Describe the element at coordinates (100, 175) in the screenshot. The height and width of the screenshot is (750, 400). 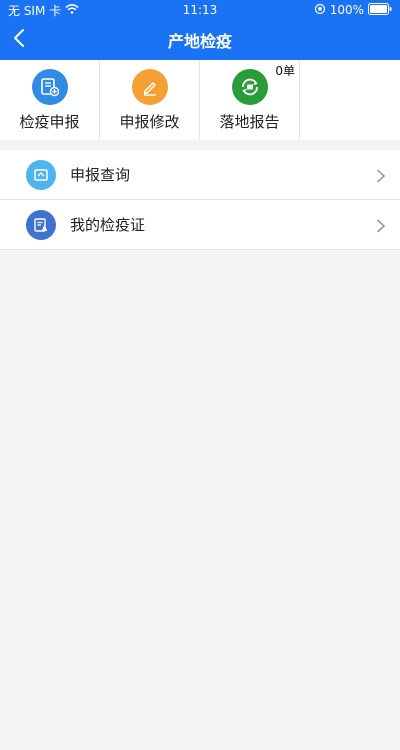
I see `list-item-query-label: 申报查询` at that location.